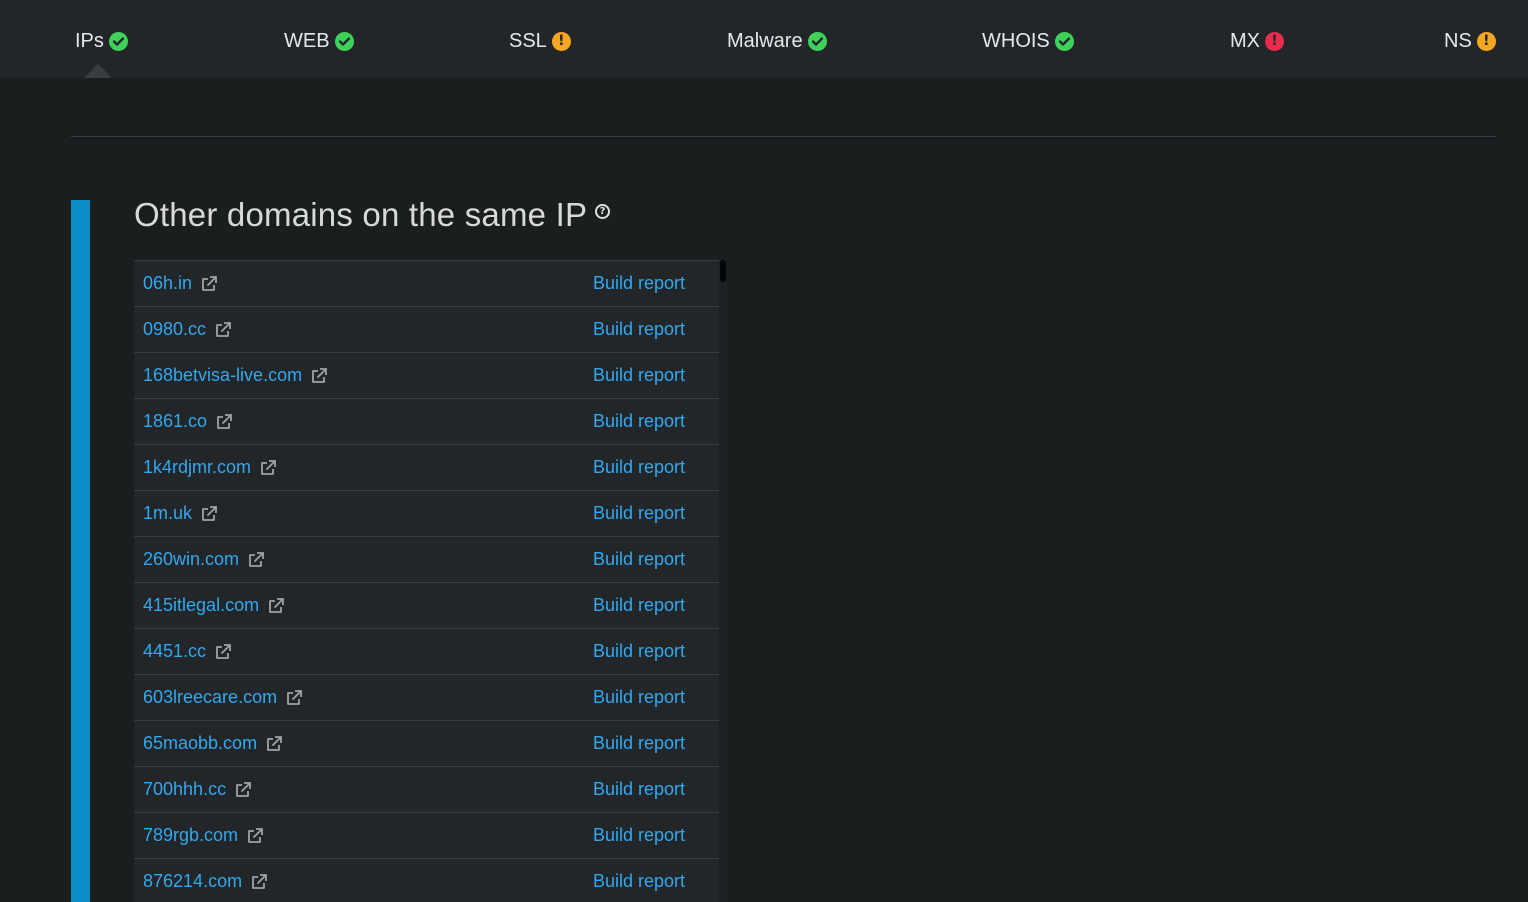 Image resolution: width=1528 pixels, height=902 pixels. What do you see at coordinates (783, 136) in the screenshot?
I see `divider` at bounding box center [783, 136].